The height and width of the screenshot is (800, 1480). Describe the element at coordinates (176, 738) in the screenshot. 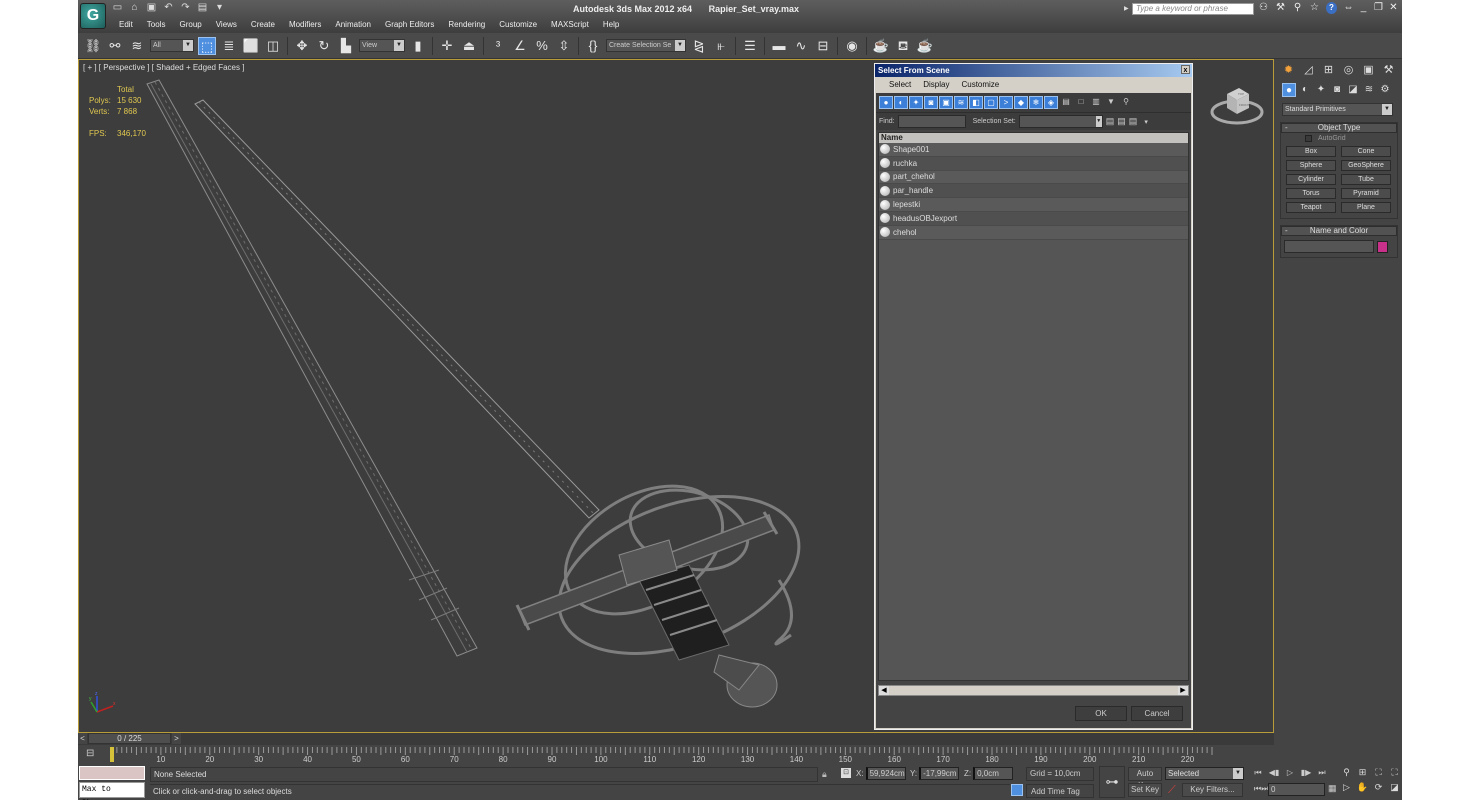

I see `time-slider-next: >` at that location.